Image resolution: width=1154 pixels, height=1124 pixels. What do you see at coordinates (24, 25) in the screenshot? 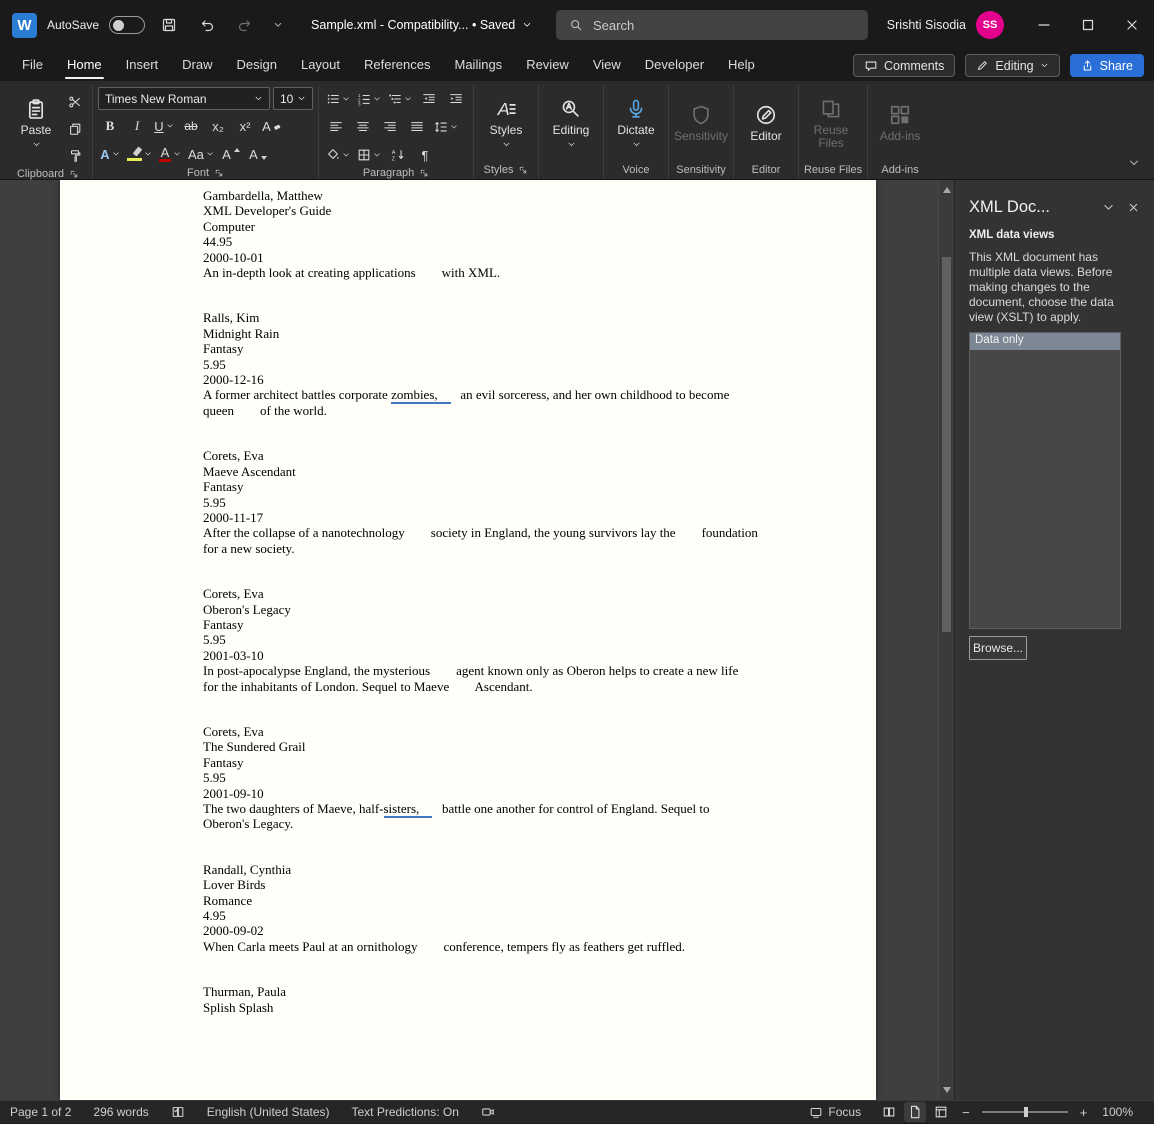
I see `word-logo: W` at bounding box center [24, 25].